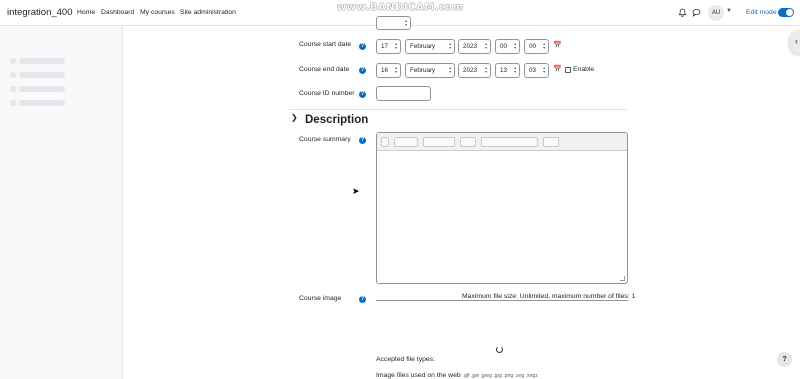  I want to click on filepicker-border, so click(502, 300).